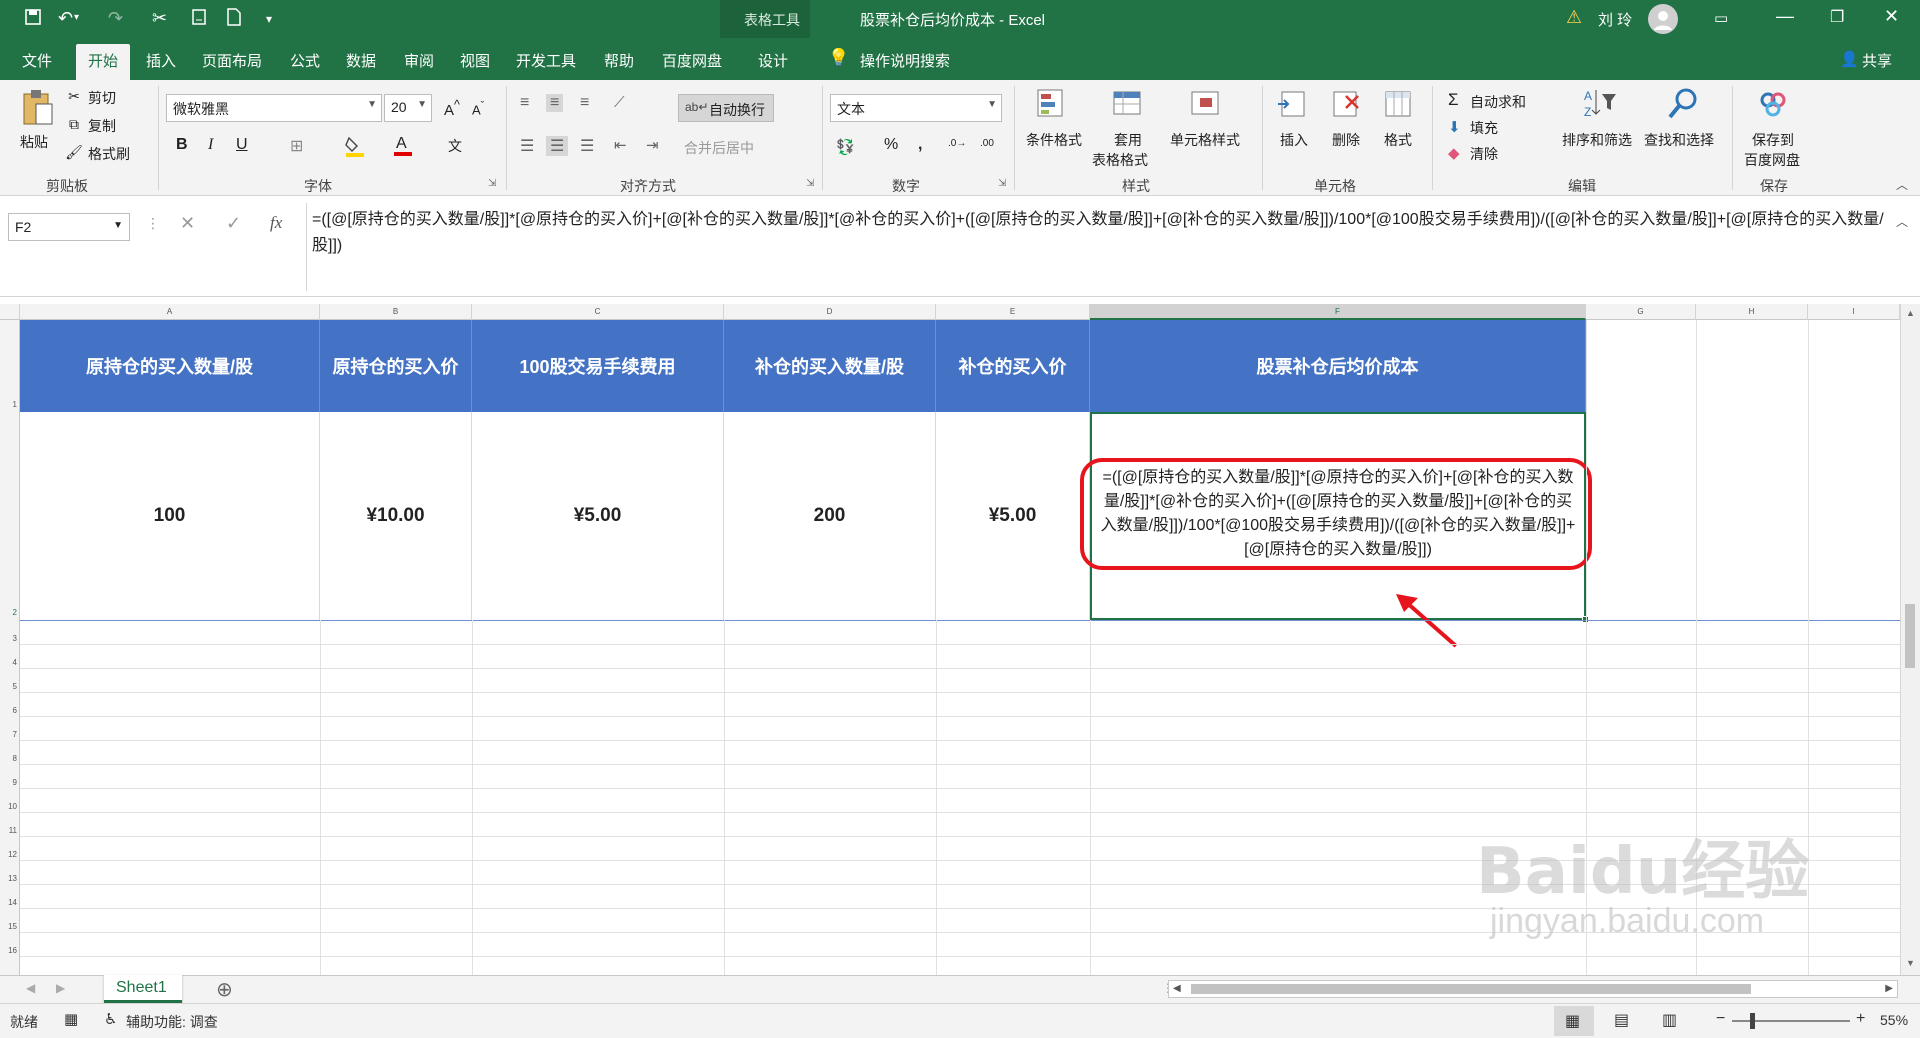  Describe the element at coordinates (396, 516) in the screenshot. I see `table-data-cell: ¥10.00` at that location.